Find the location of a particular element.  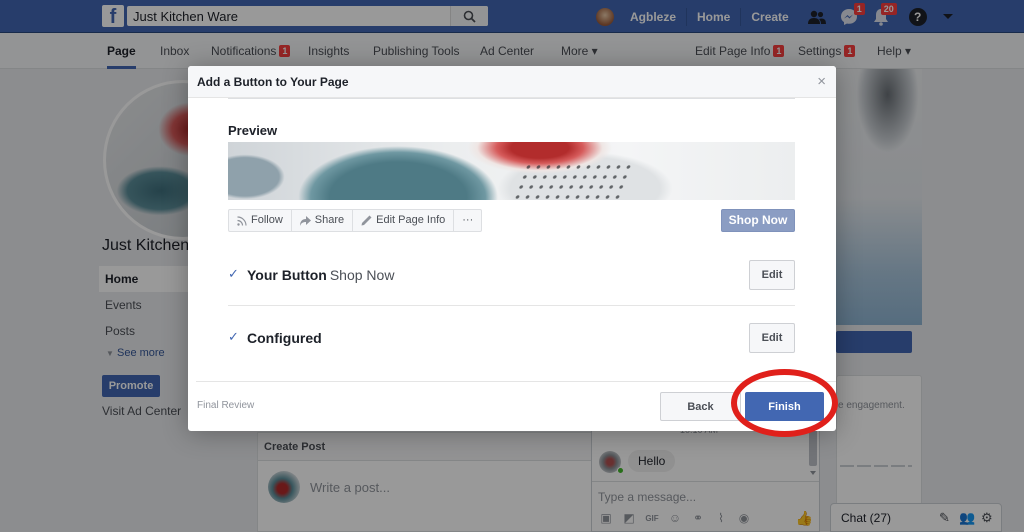

colander-pattern is located at coordinates (573, 181).